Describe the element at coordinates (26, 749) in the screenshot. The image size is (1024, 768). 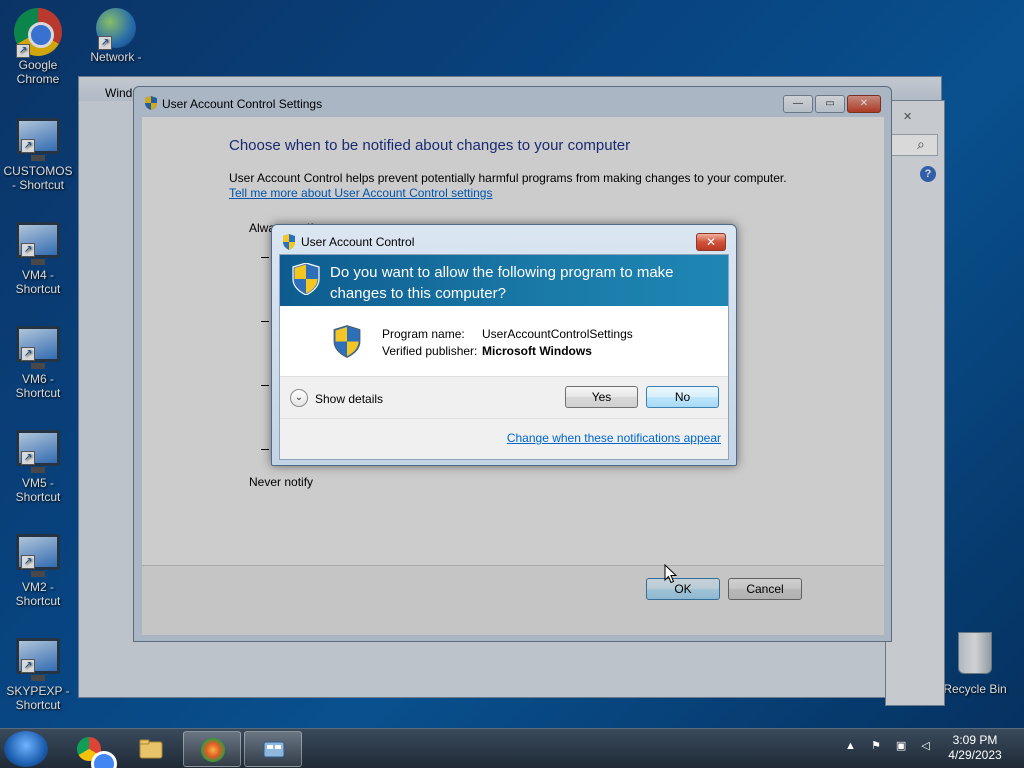
I see `start-button` at that location.